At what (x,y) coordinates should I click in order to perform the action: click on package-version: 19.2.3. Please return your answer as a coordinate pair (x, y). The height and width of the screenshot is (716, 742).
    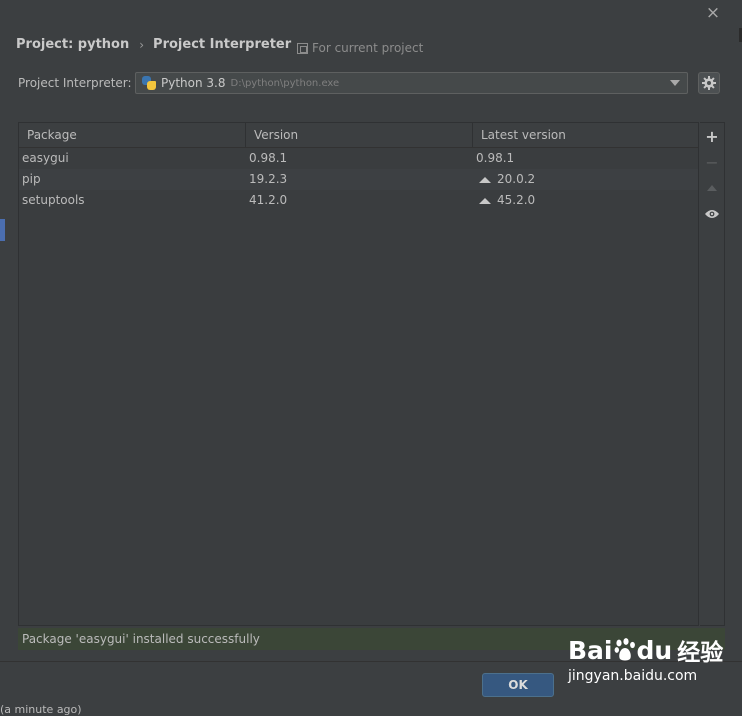
    Looking at the image, I should click on (268, 179).